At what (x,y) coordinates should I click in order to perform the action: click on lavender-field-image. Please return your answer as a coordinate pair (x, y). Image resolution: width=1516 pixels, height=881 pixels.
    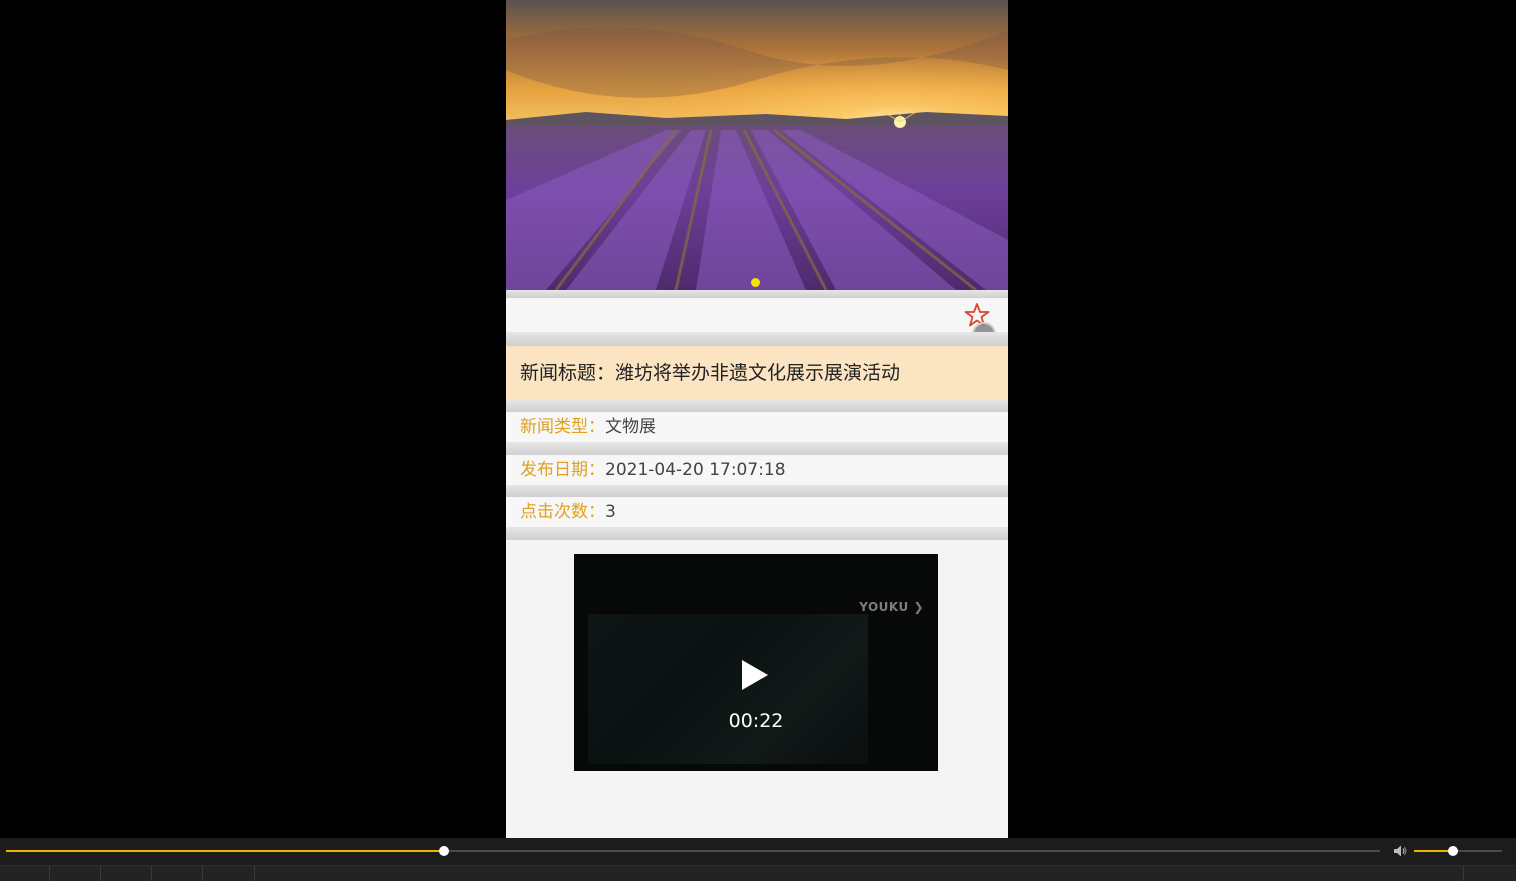
    Looking at the image, I should click on (757, 145).